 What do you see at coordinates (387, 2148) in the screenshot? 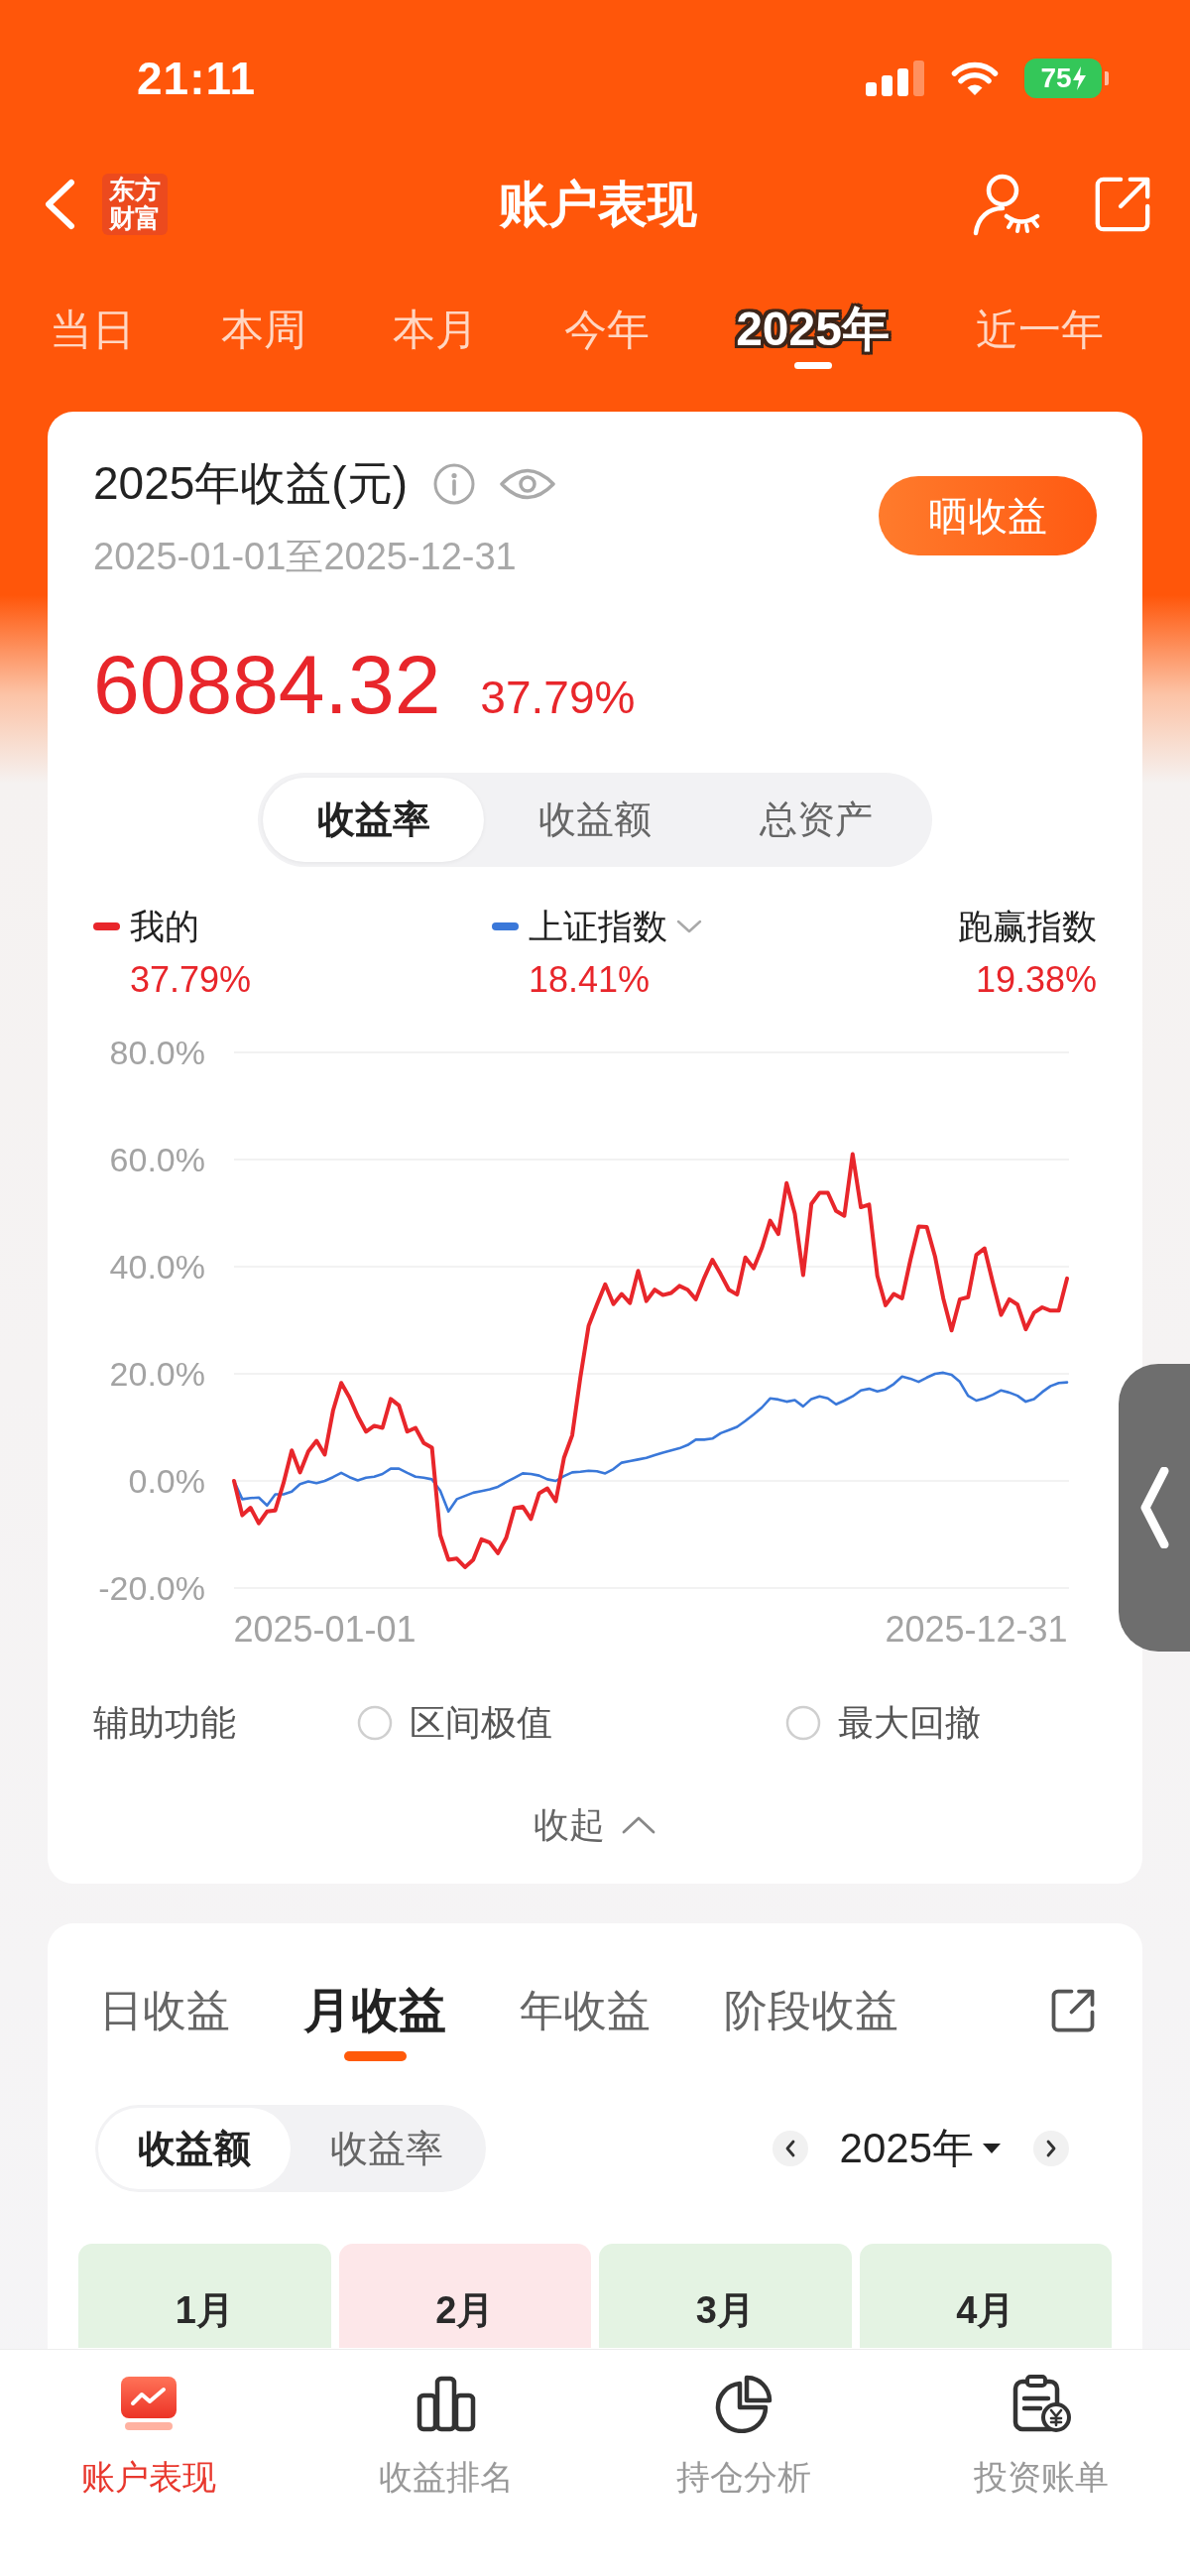
I see `mode-tab: 收益率` at bounding box center [387, 2148].